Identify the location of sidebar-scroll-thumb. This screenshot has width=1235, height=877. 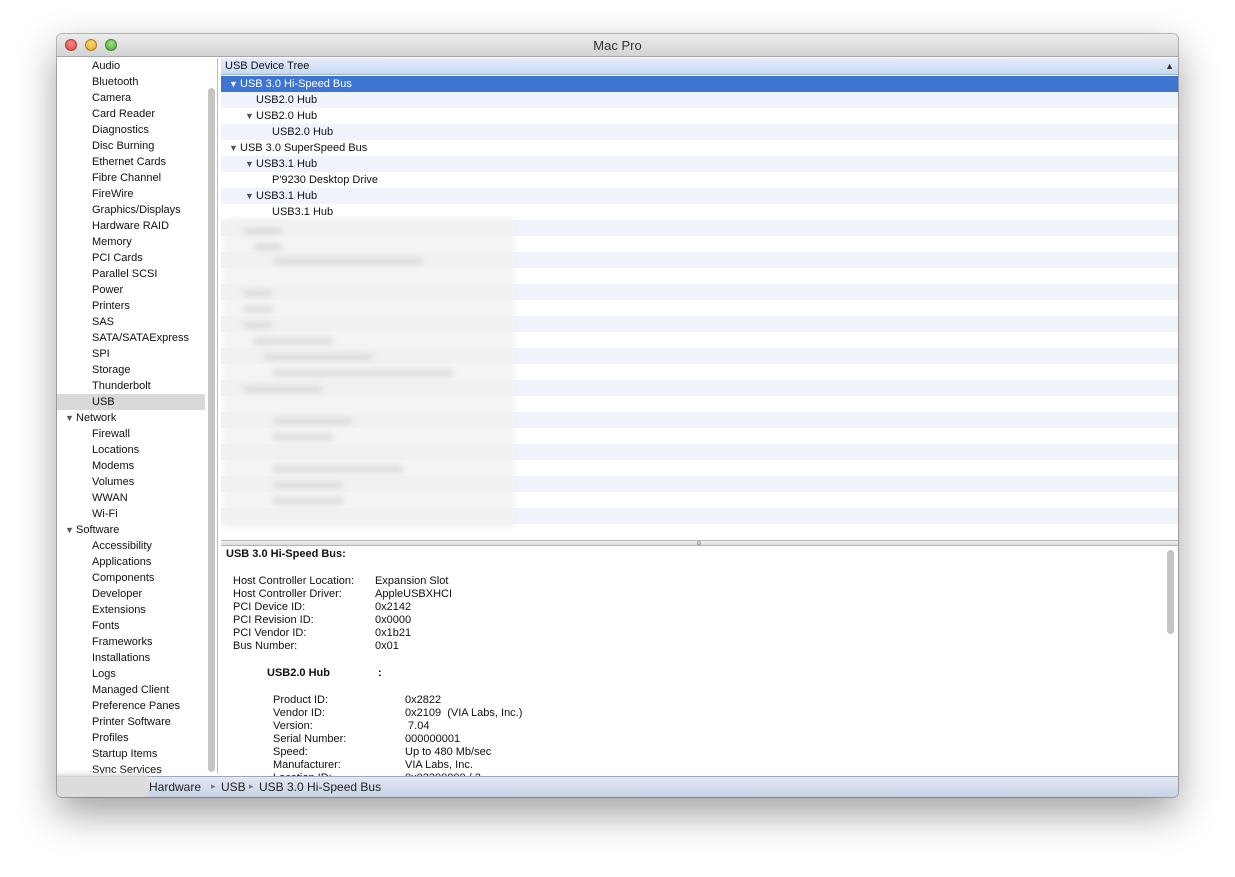
(211, 430).